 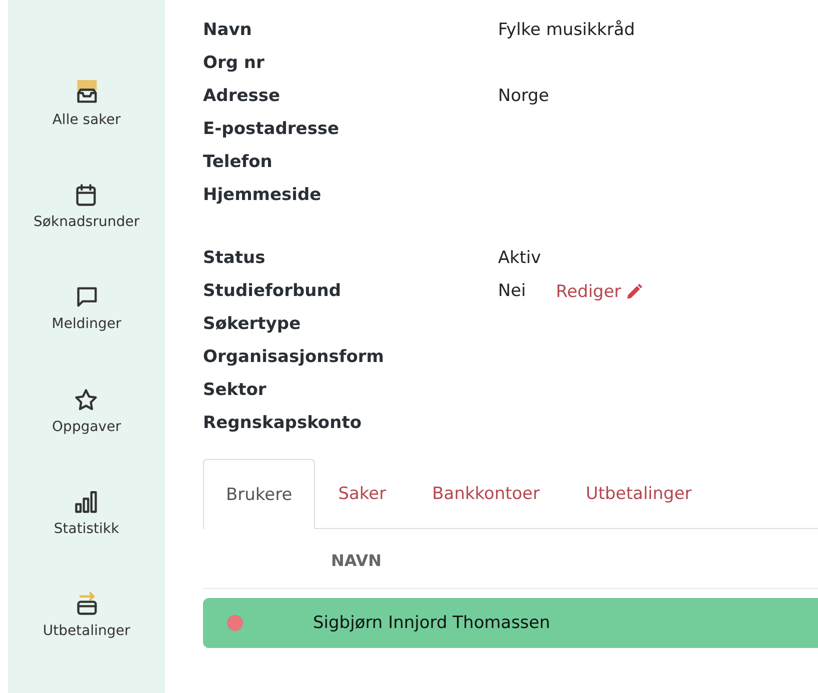 I want to click on edit-link: Rediger, so click(x=600, y=292).